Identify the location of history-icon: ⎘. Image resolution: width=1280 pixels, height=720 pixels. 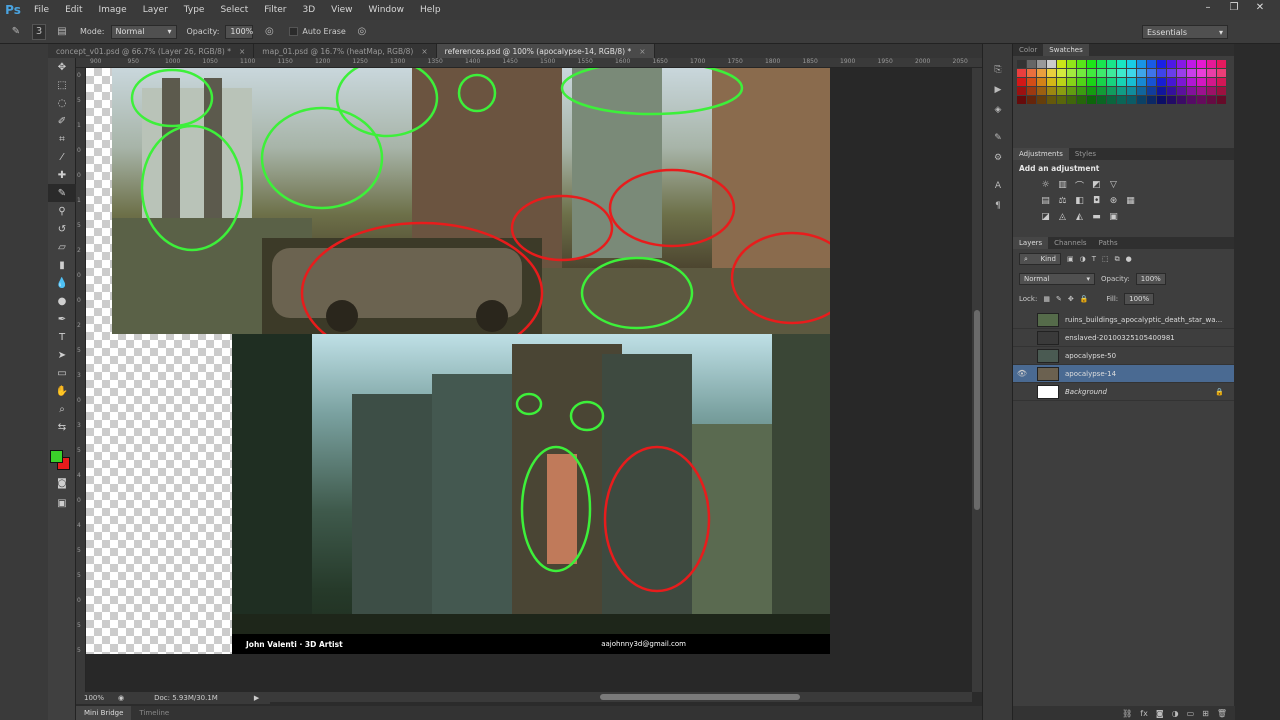
(998, 70).